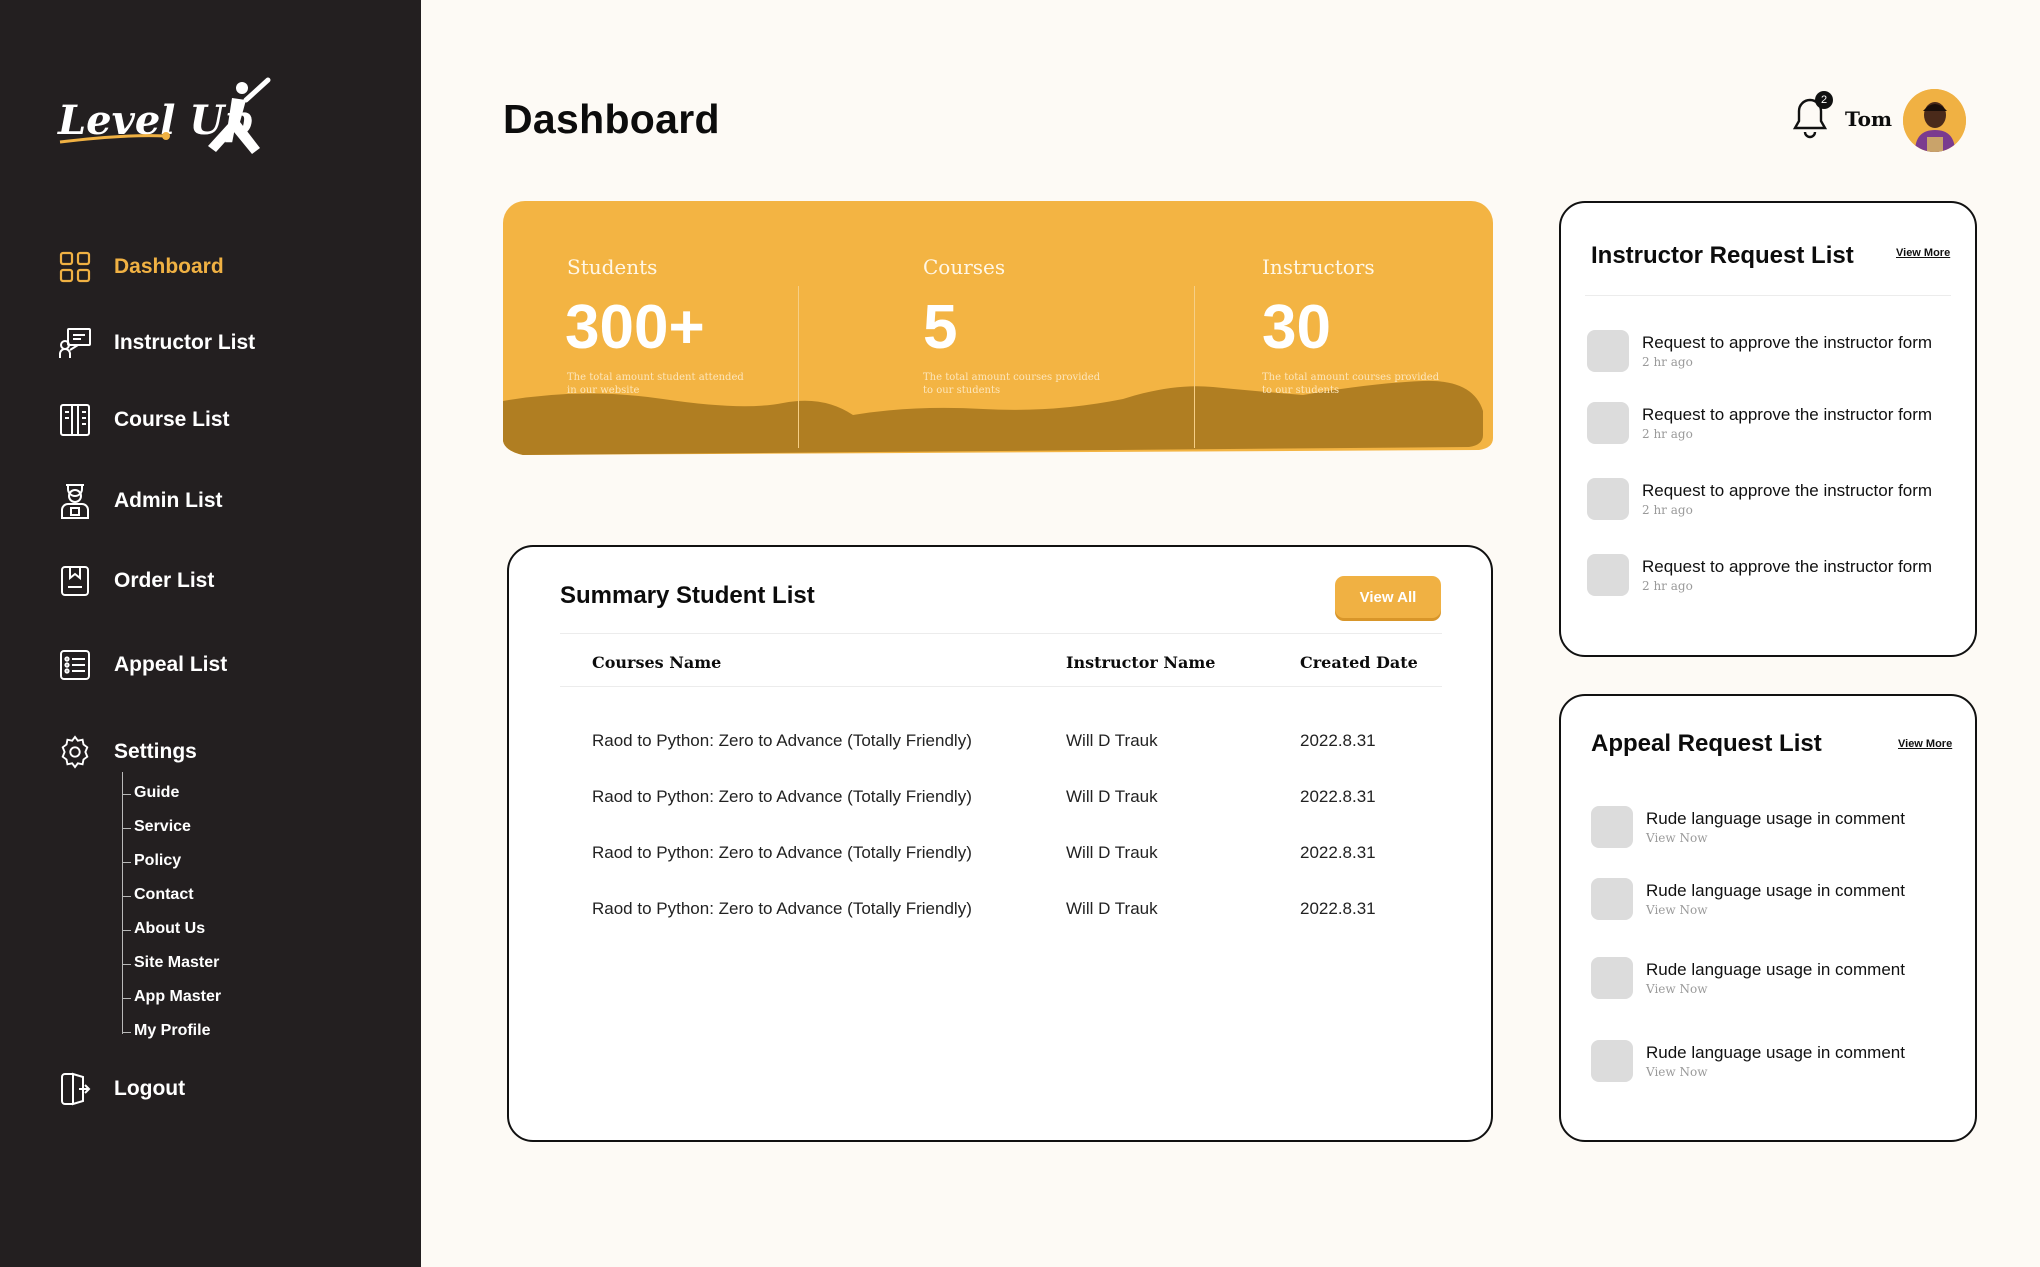 This screenshot has width=2040, height=1267. I want to click on order-bookmark-icon, so click(75, 581).